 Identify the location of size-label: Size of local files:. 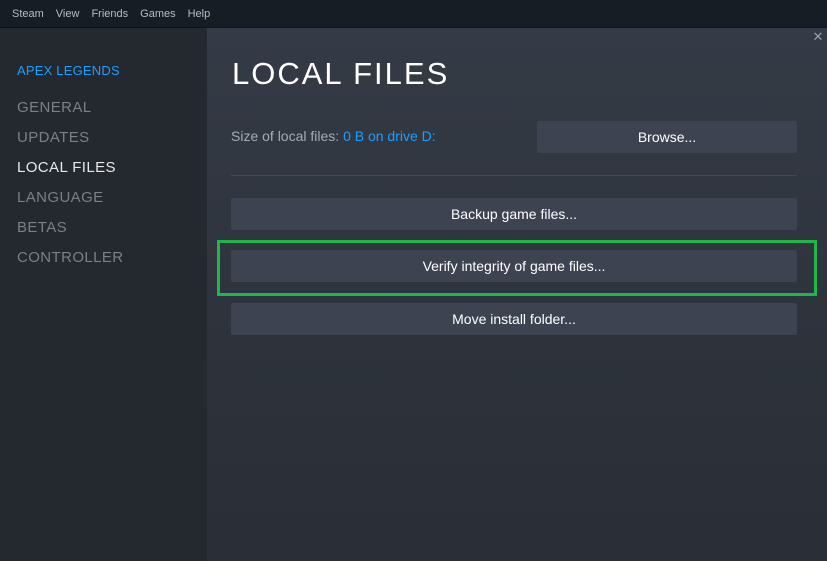
(285, 136).